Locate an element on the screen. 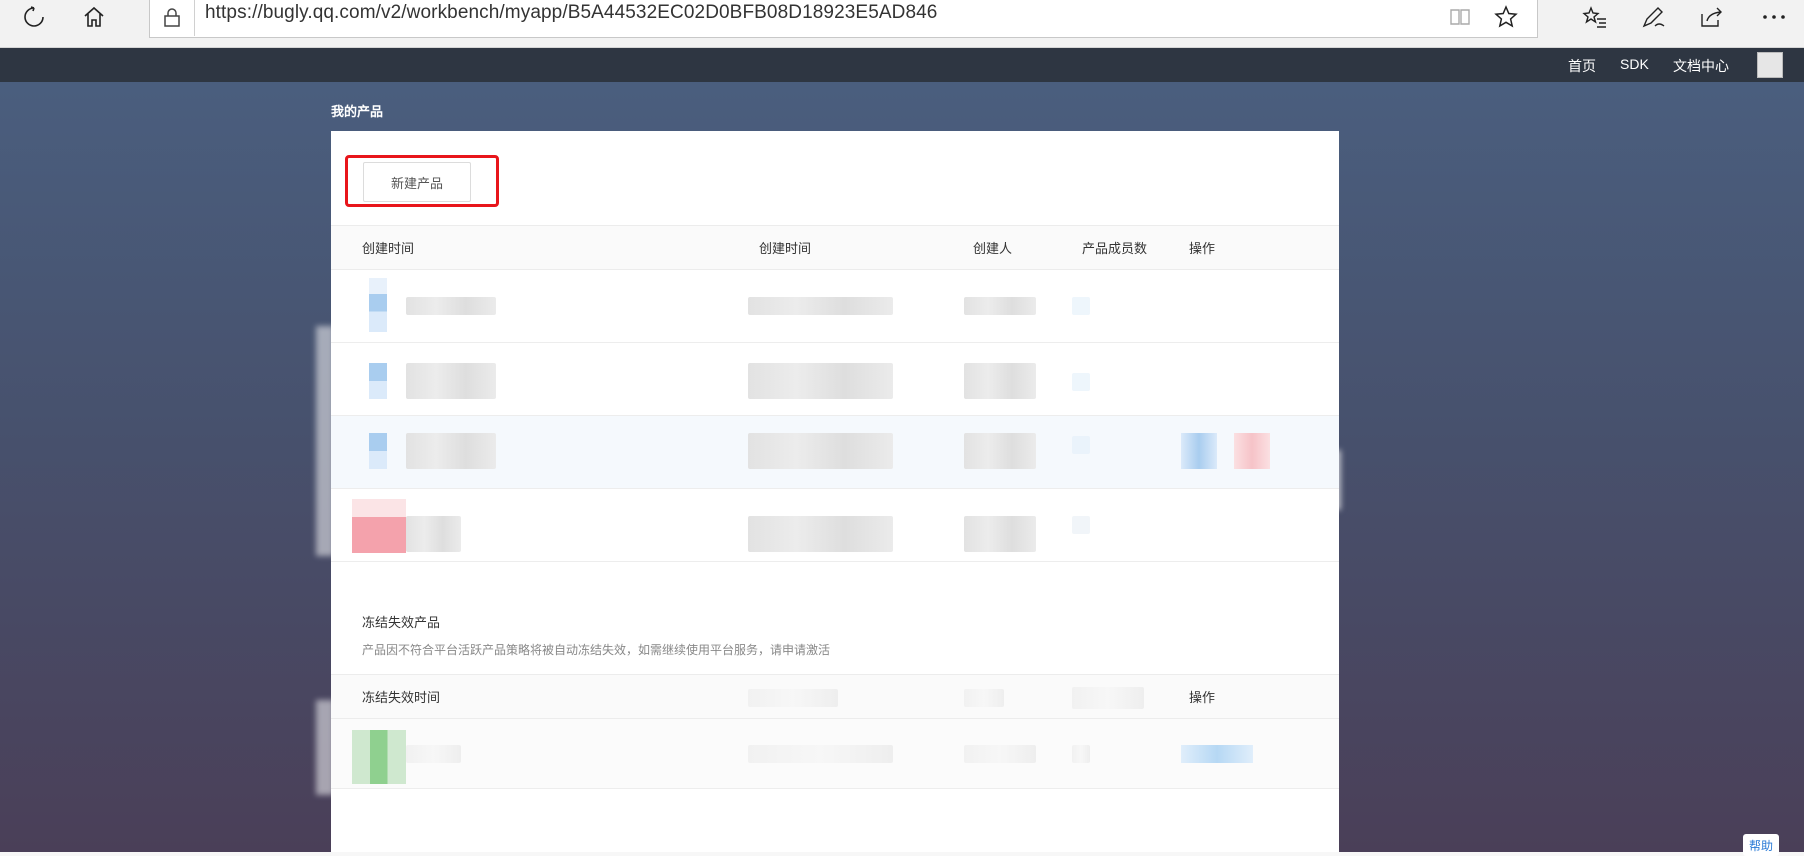  address-separator is located at coordinates (194, 18).